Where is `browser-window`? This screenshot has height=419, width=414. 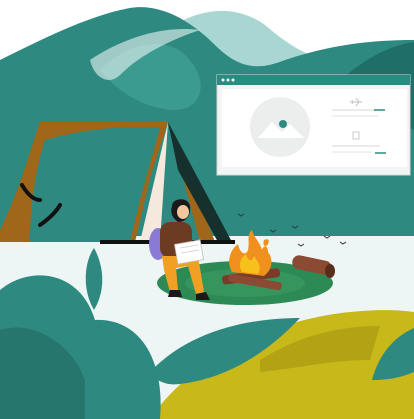 browser-window is located at coordinates (313, 125).